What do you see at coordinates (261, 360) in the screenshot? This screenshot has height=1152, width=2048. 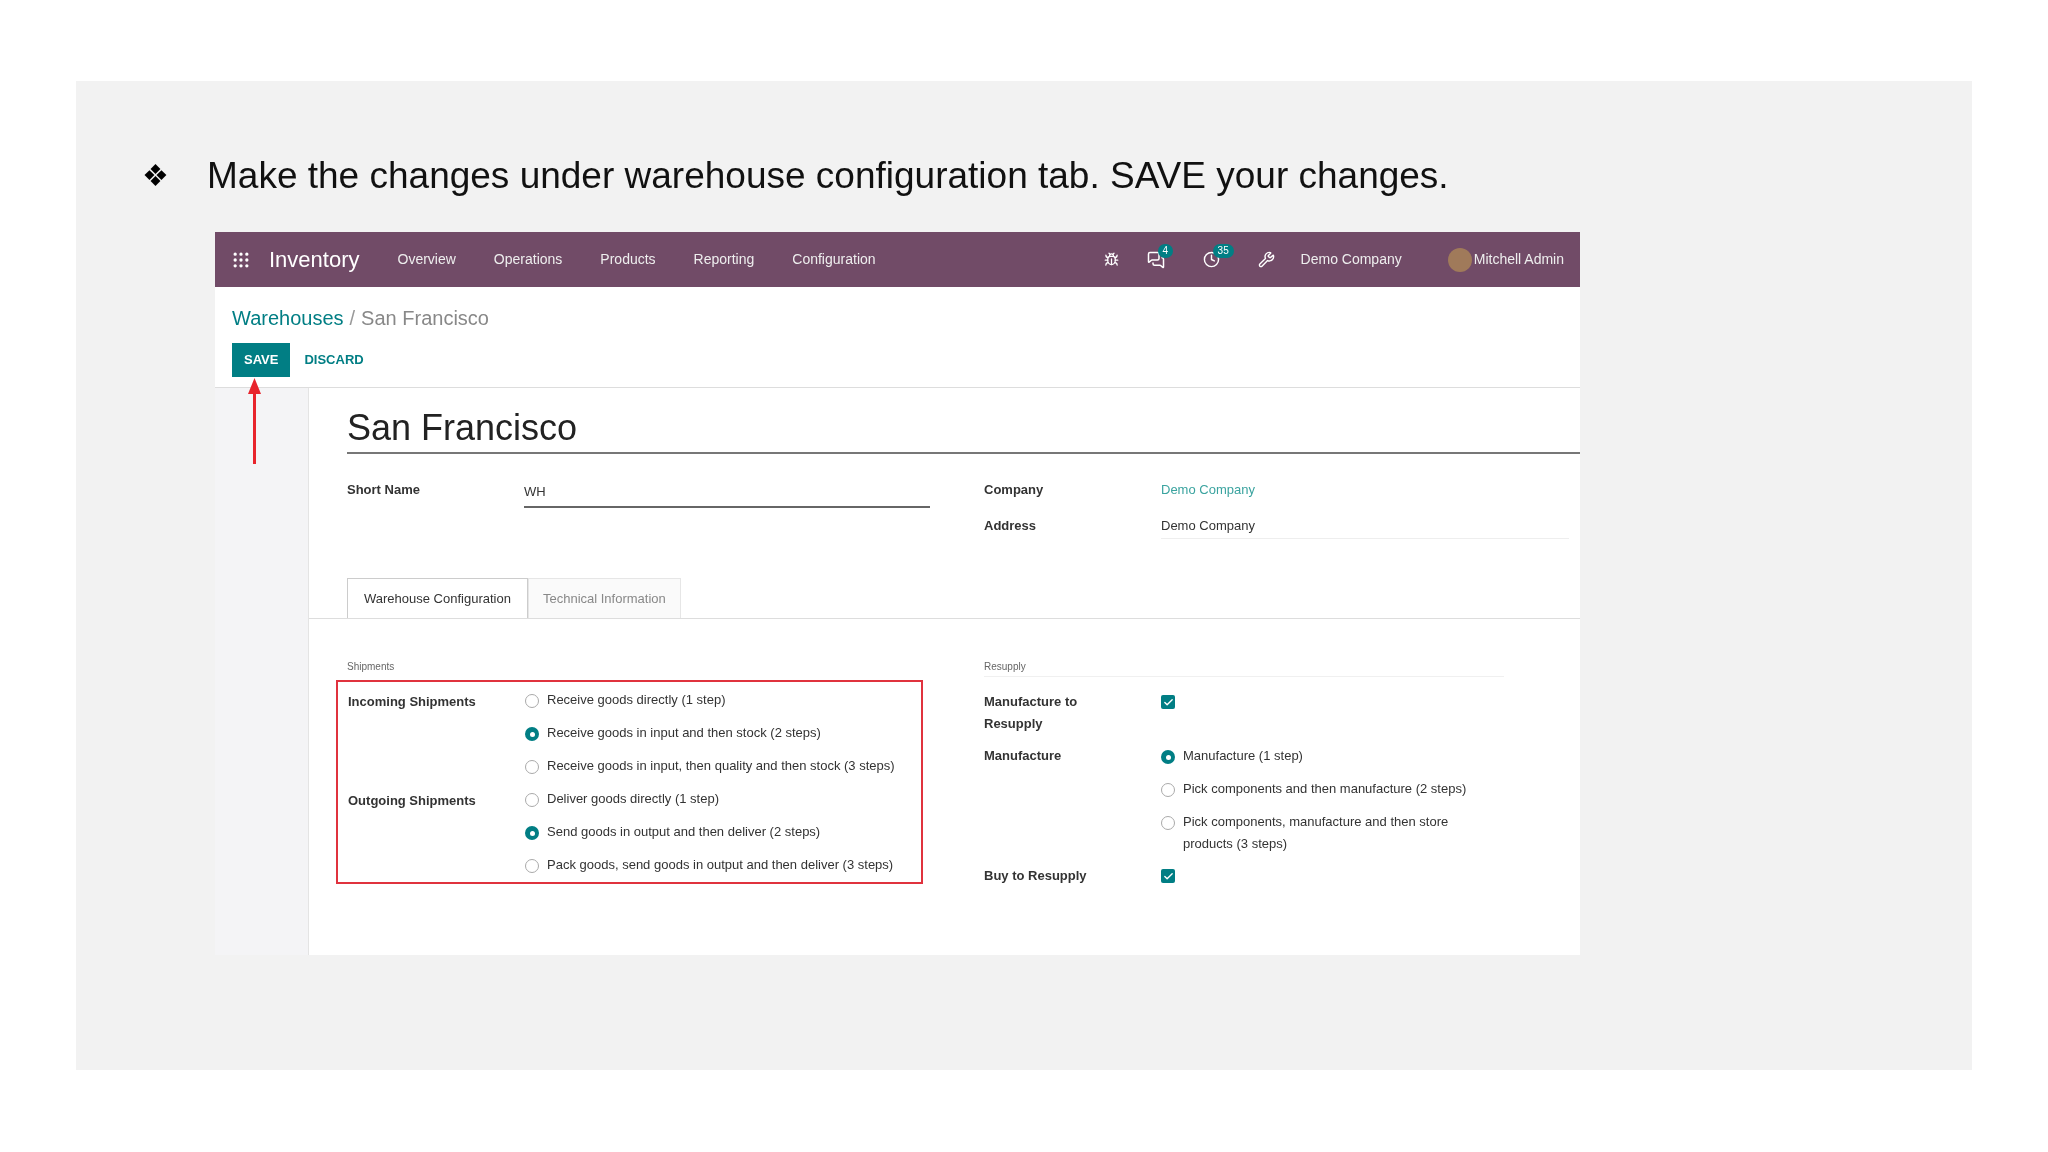 I see `save-button: SAVE` at bounding box center [261, 360].